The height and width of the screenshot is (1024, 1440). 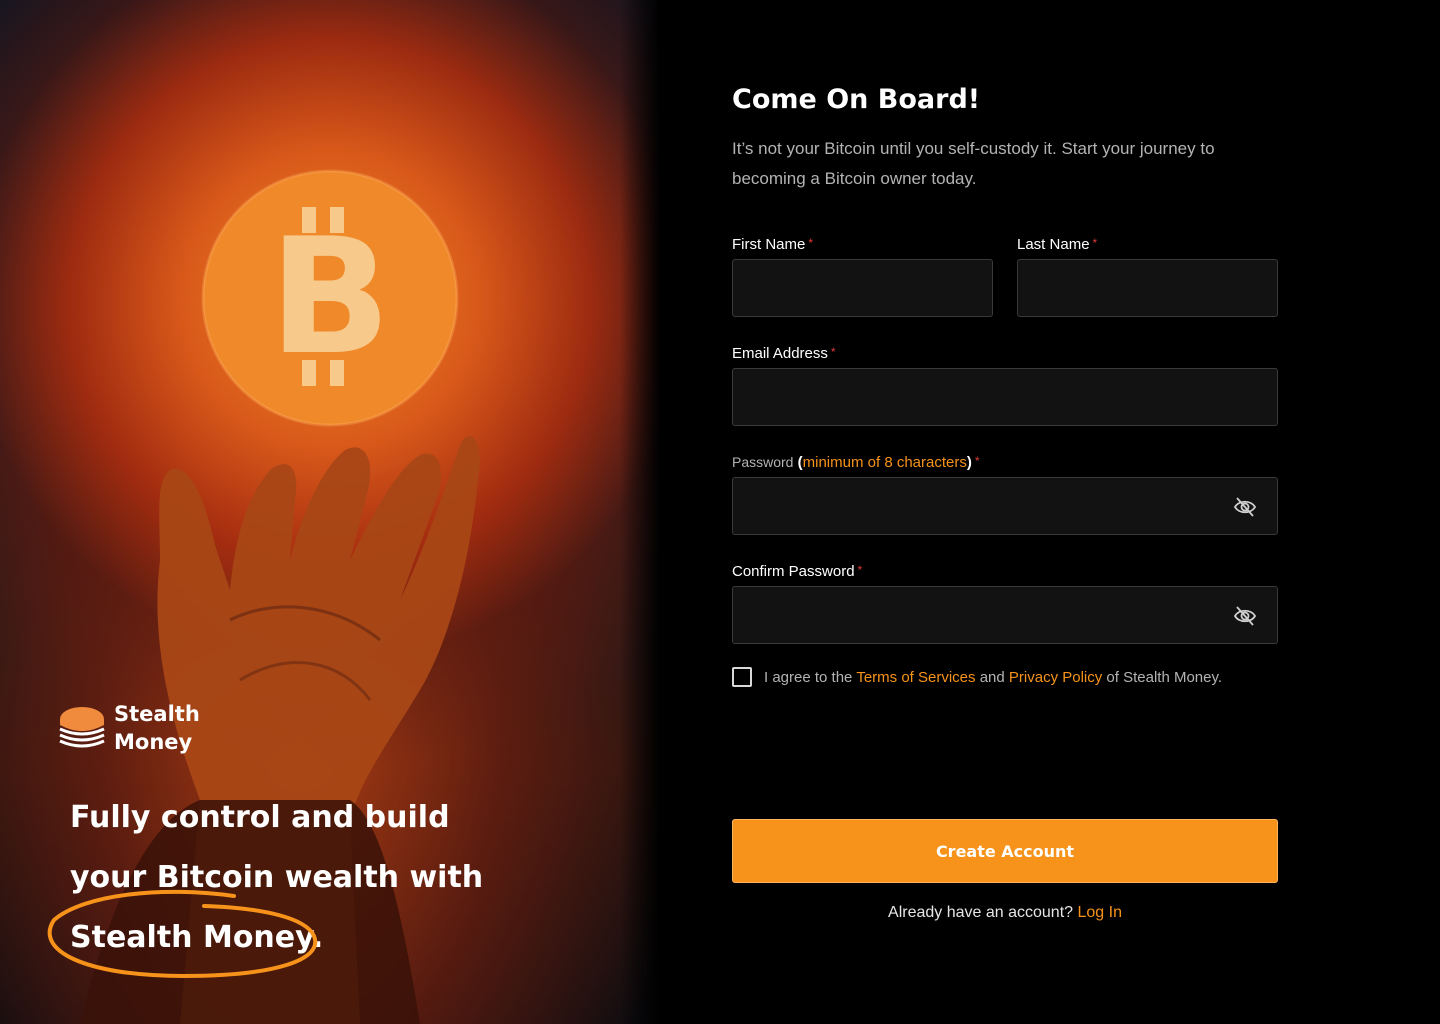 What do you see at coordinates (1055, 677) in the screenshot?
I see `privacy-policy-link: Privacy Policy` at bounding box center [1055, 677].